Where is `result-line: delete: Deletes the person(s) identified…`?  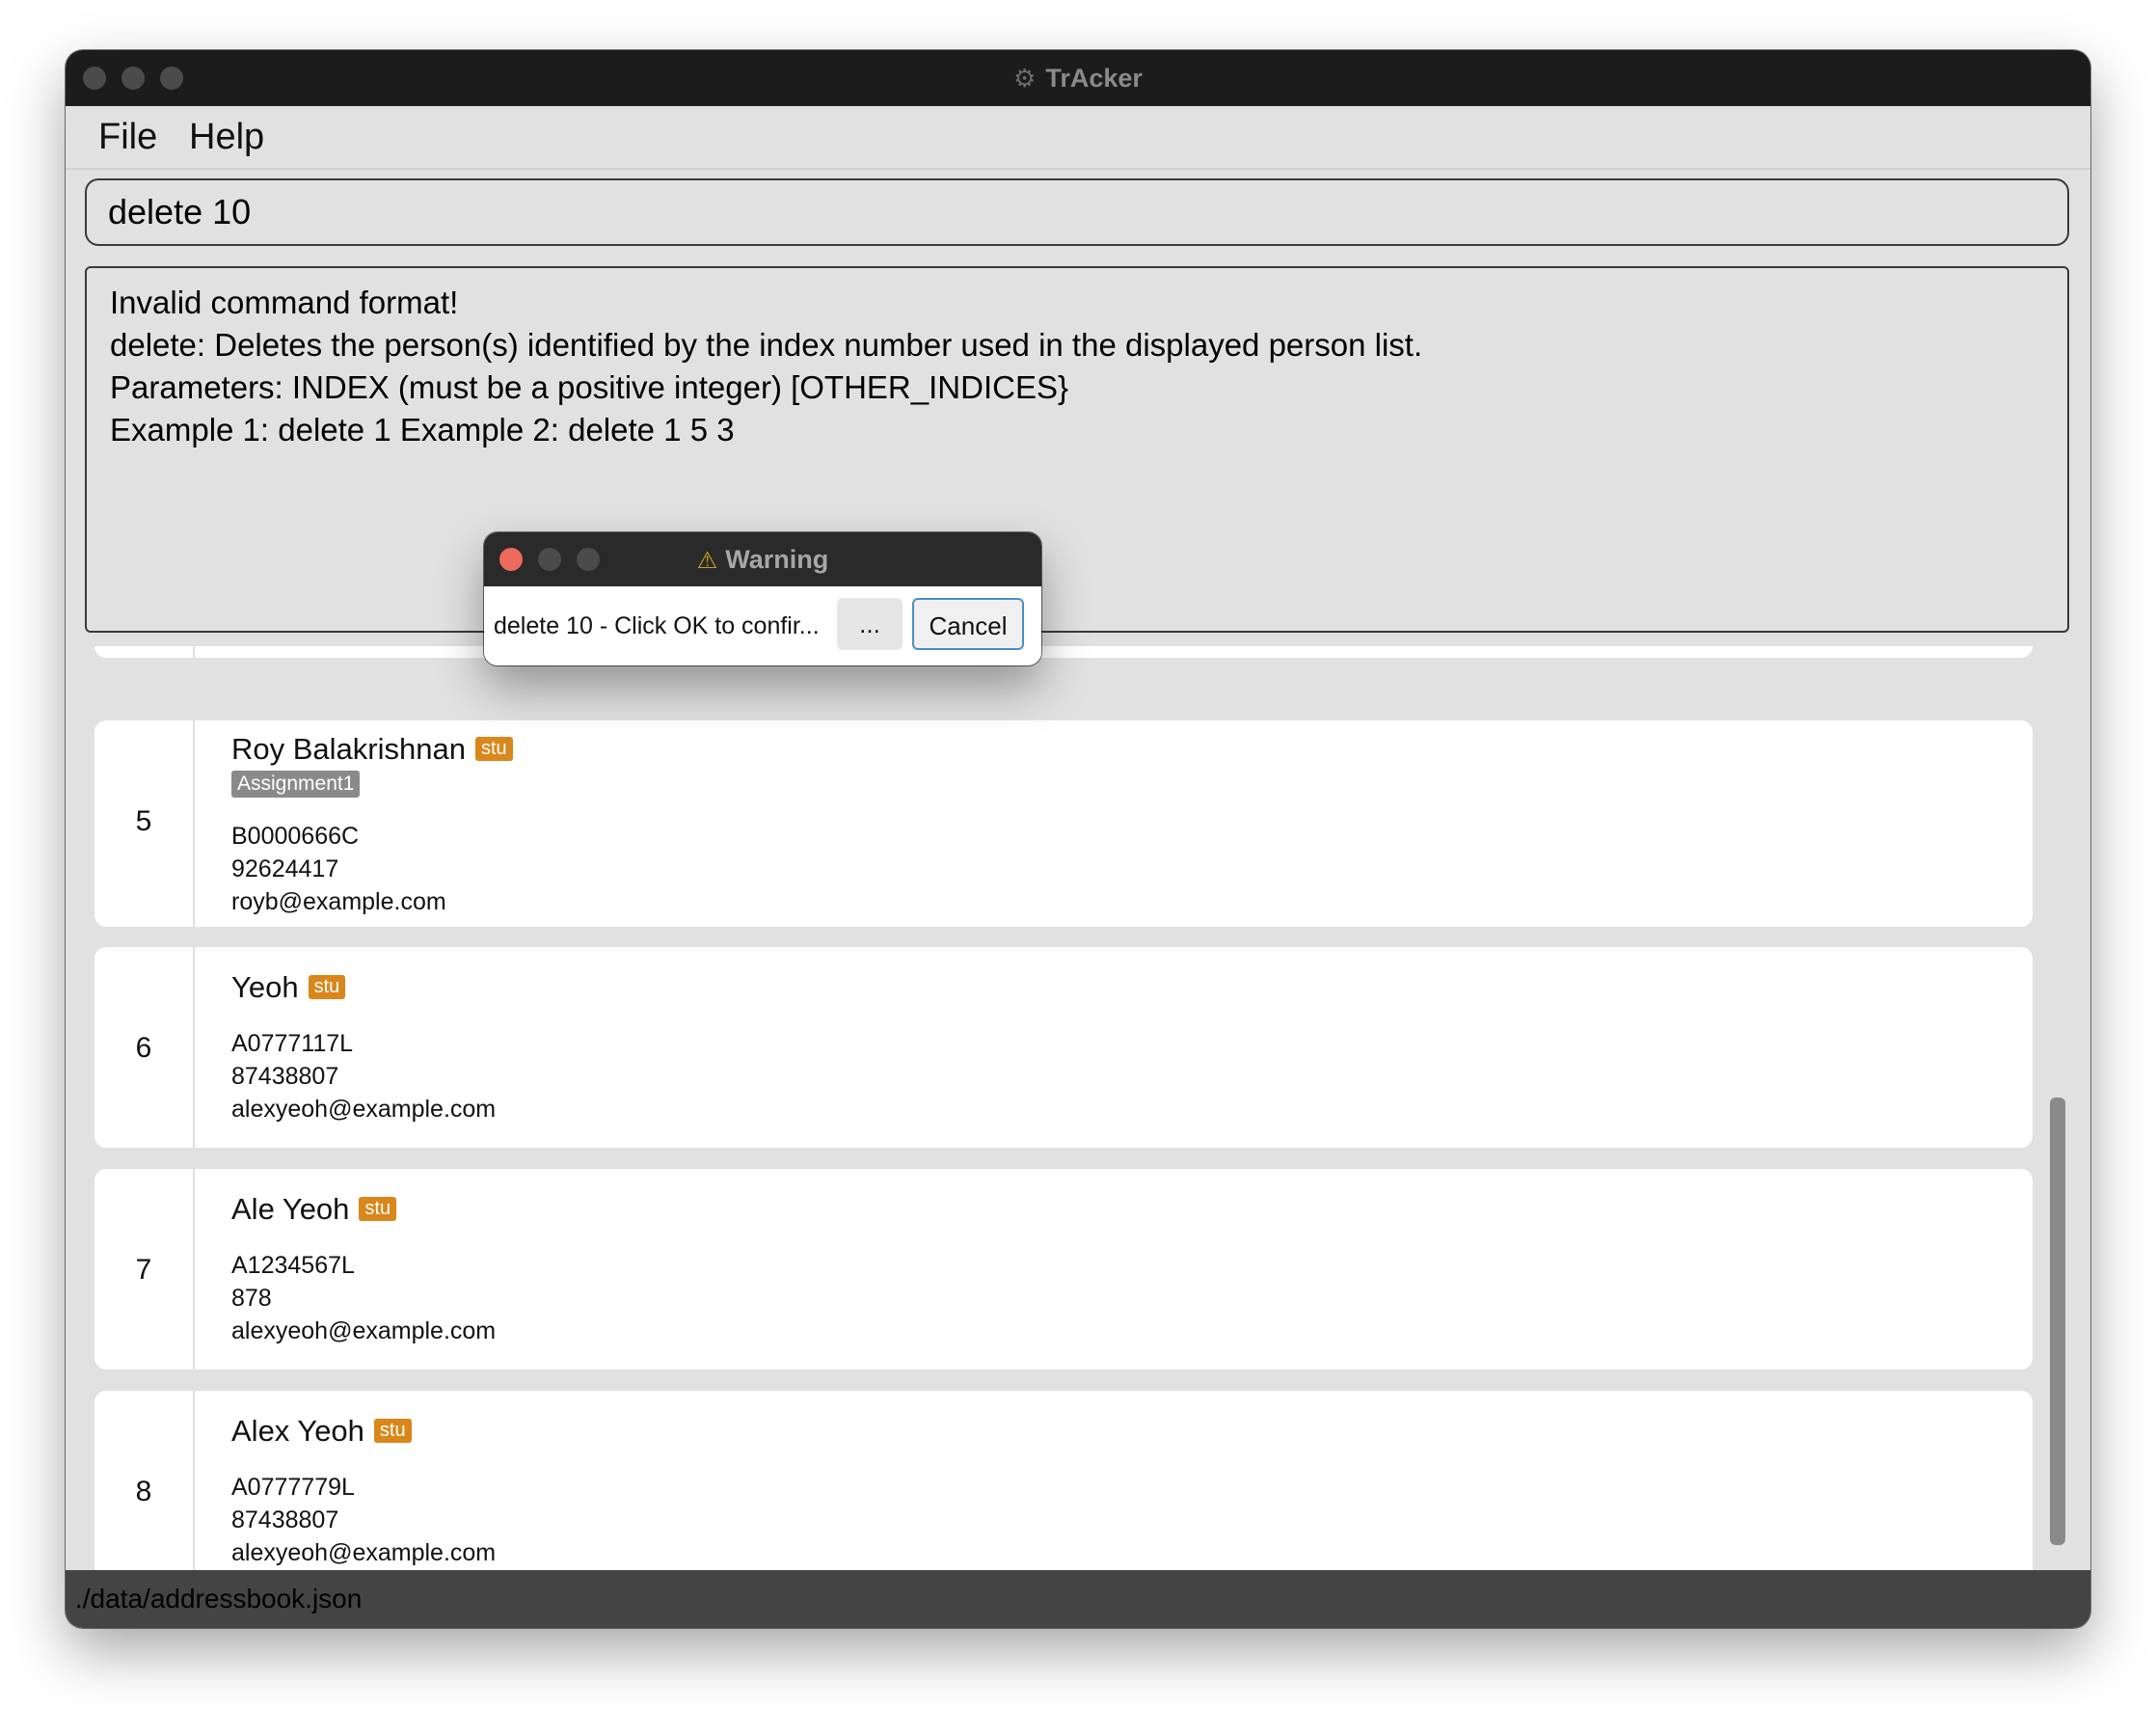
result-line: delete: Deletes the person(s) identified… is located at coordinates (766, 345).